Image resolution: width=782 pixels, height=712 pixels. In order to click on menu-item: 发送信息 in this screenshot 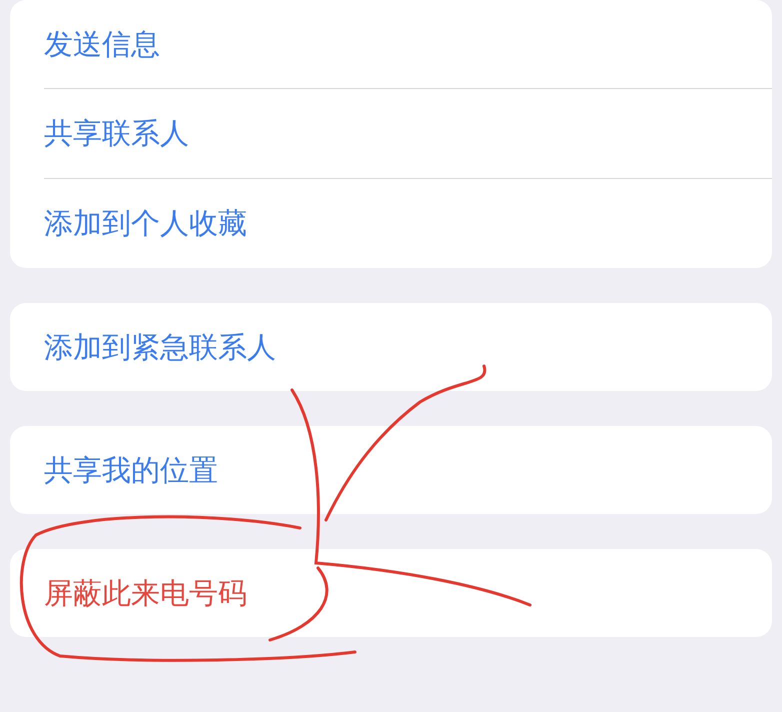, I will do `click(102, 44)`.